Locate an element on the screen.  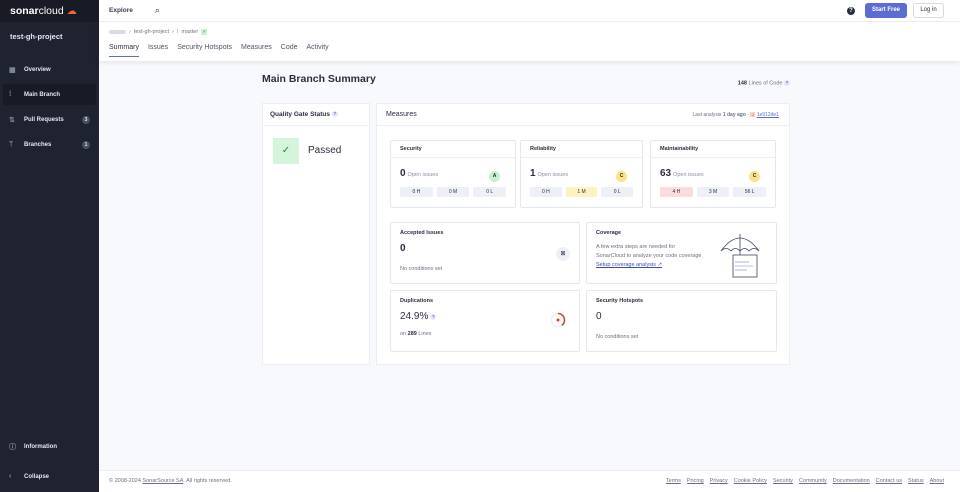
on-label: on is located at coordinates (403, 334).